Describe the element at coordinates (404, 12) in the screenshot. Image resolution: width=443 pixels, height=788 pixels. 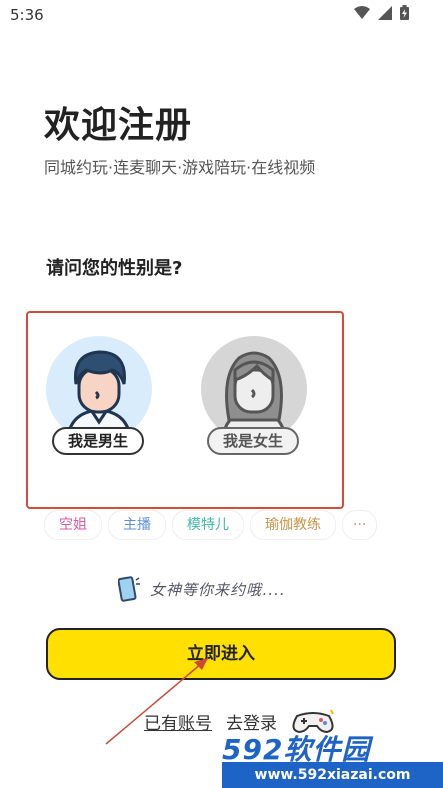
I see `battery-icon` at that location.